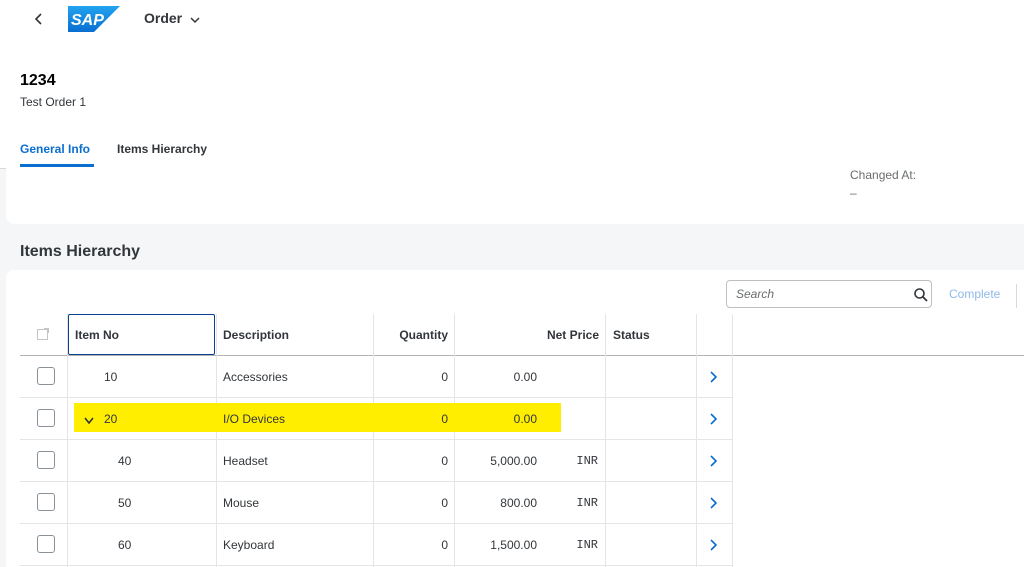 This screenshot has height=567, width=1024. I want to click on column-header-net-price: Net Price, so click(527, 334).